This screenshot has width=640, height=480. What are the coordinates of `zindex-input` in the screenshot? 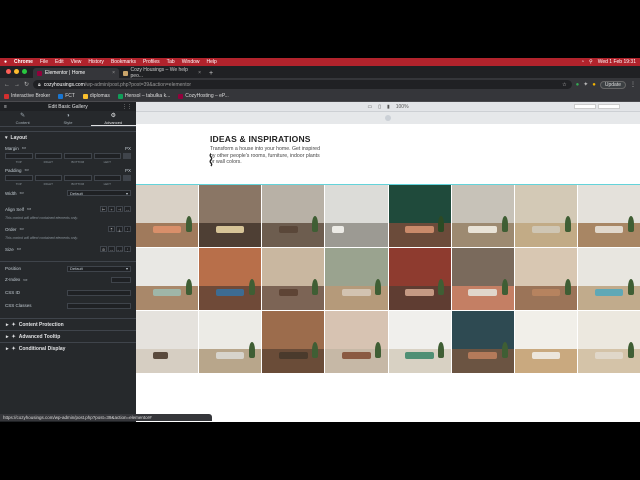 It's located at (121, 279).